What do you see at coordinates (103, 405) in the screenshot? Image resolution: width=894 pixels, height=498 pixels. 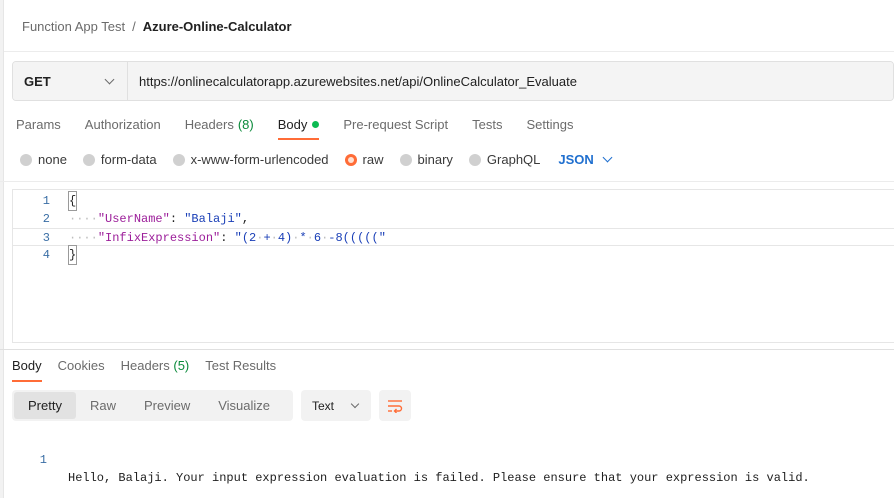 I see `view-raw-button: Raw` at bounding box center [103, 405].